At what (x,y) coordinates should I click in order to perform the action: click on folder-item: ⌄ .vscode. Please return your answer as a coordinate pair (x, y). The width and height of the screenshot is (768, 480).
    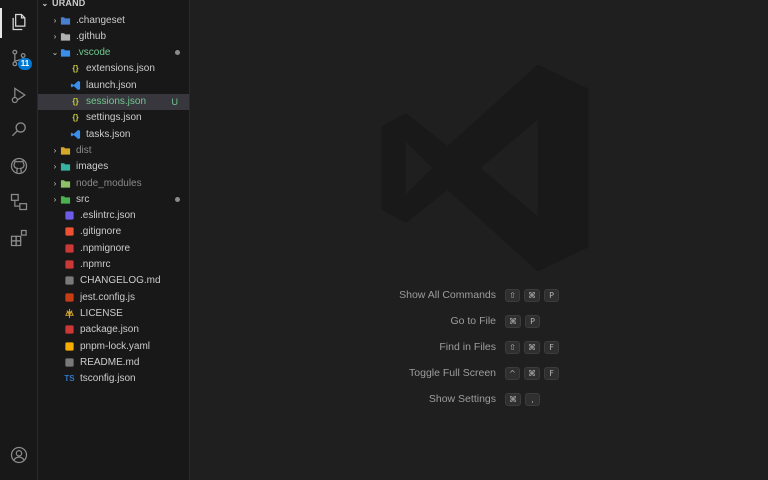
    Looking at the image, I should click on (113, 53).